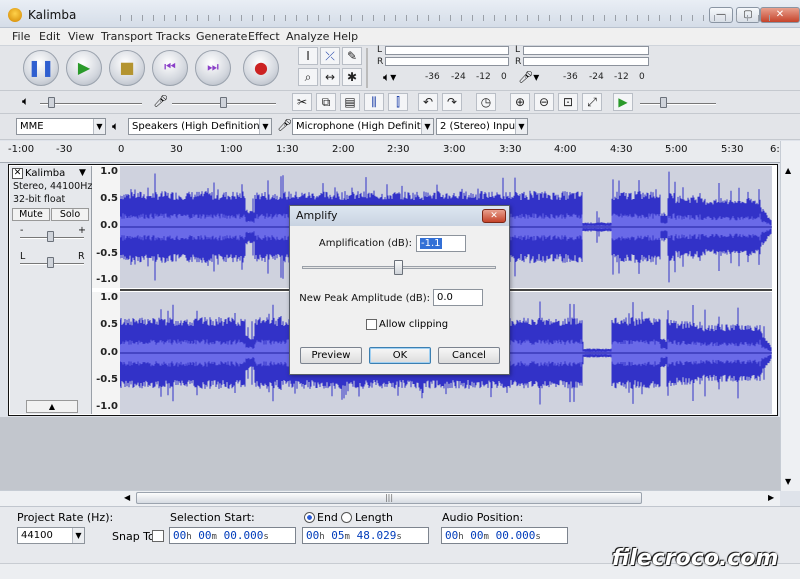 This screenshot has width=800, height=579. Describe the element at coordinates (528, 77) in the screenshot. I see `microphone-meter-icon: 🎤︎▾` at that location.